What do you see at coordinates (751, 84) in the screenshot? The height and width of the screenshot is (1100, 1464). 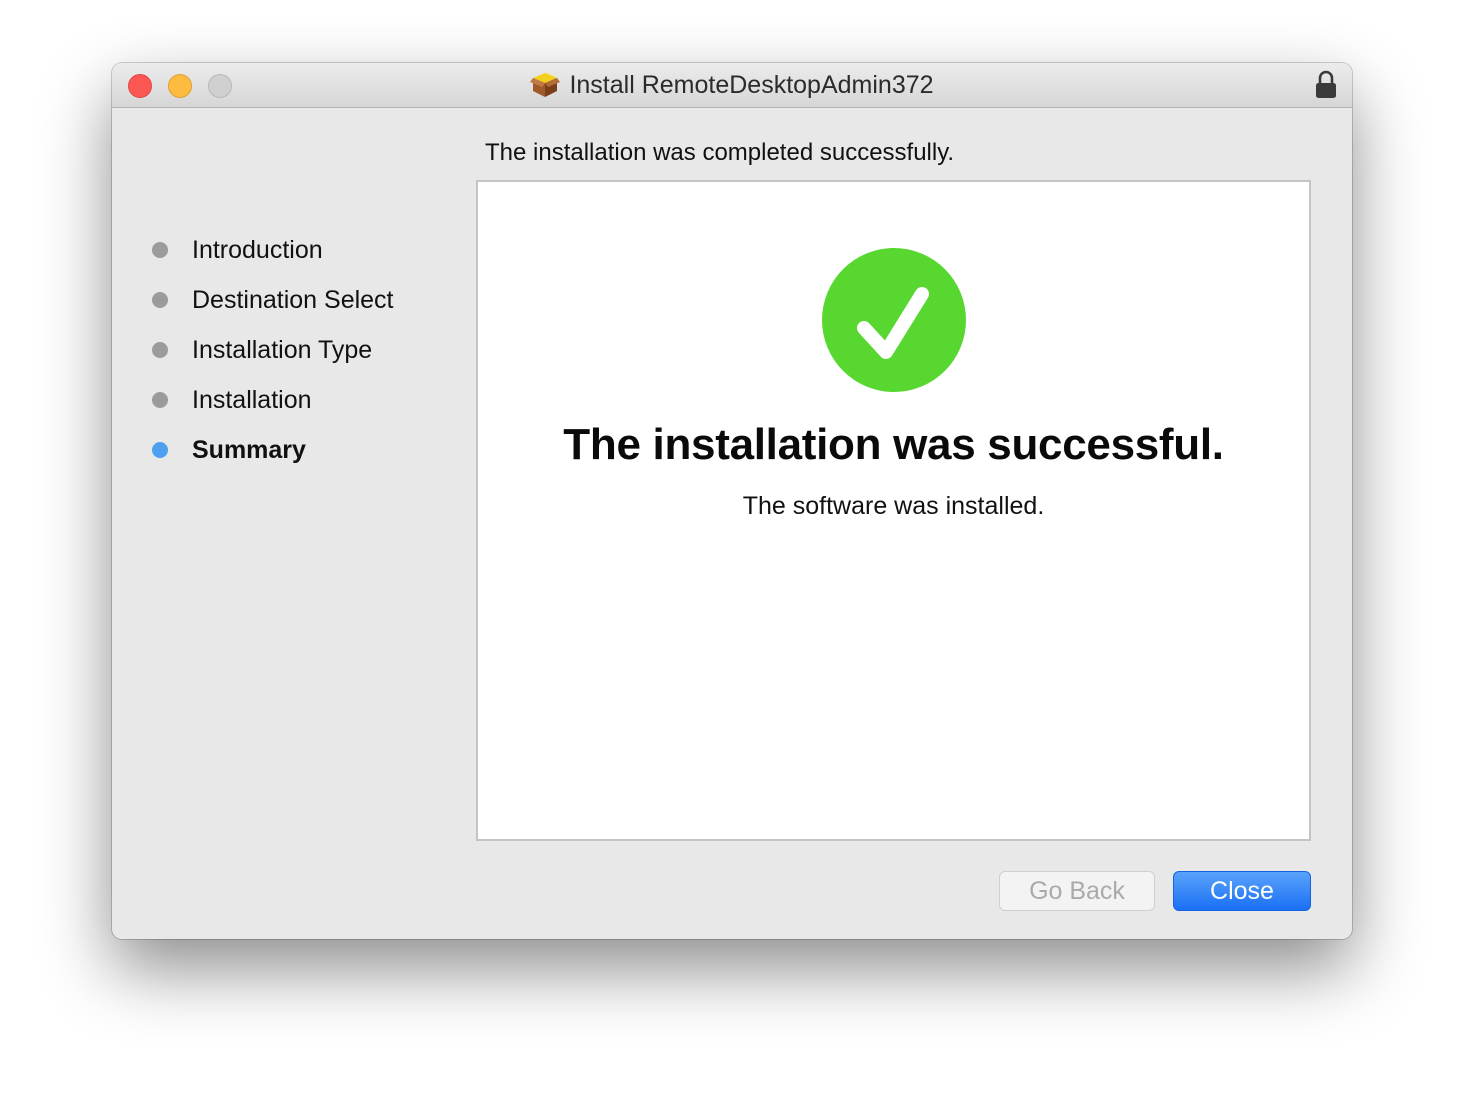 I see `window-title: Install RemoteDesktopAdmin372` at bounding box center [751, 84].